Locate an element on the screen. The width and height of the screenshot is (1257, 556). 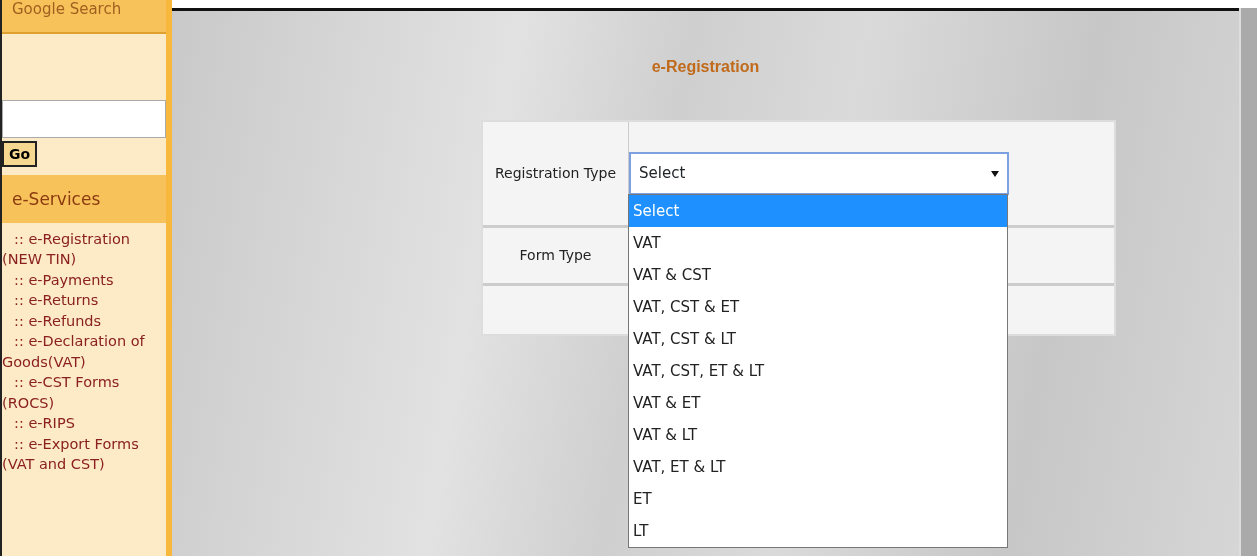
registration-type-select: Select is located at coordinates (819, 173).